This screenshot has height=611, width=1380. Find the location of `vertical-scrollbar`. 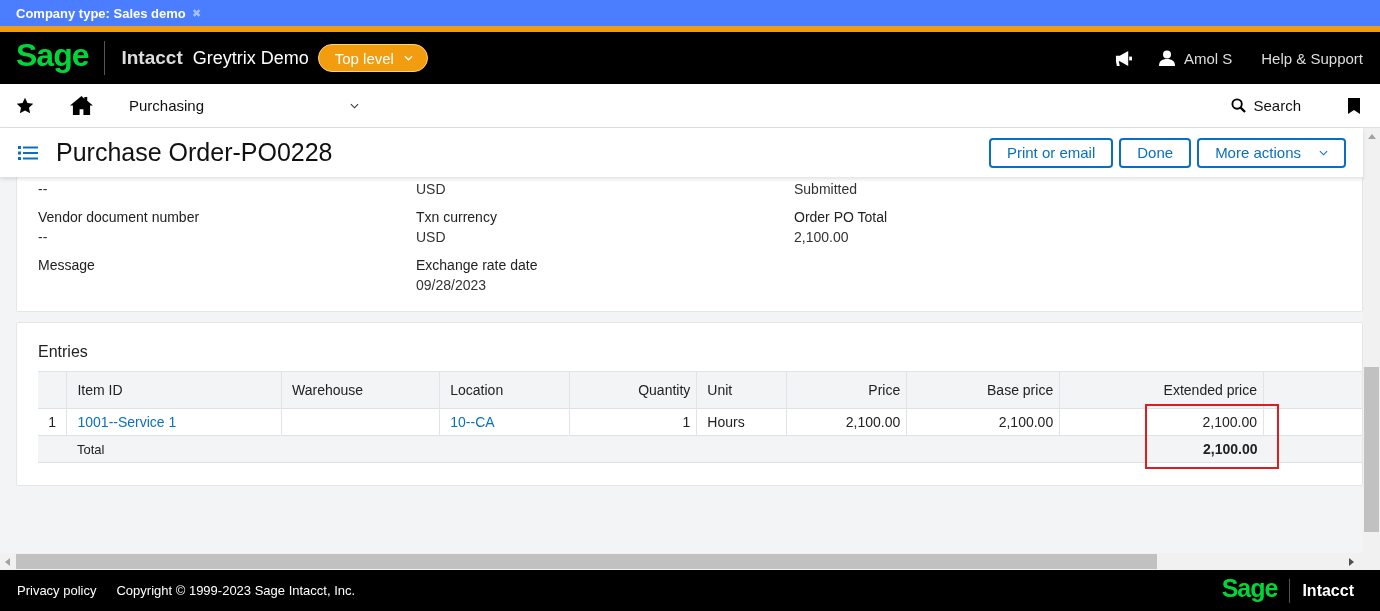

vertical-scrollbar is located at coordinates (1371, 340).